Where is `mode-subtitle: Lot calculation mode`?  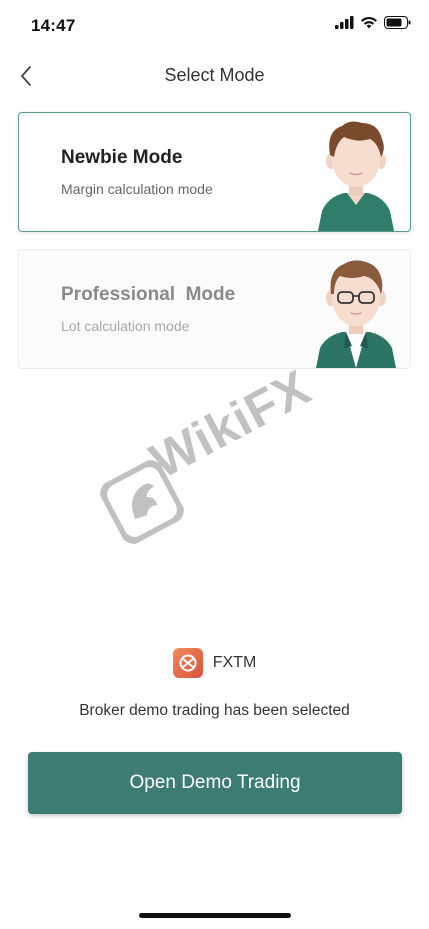 mode-subtitle: Lot calculation mode is located at coordinates (125, 326).